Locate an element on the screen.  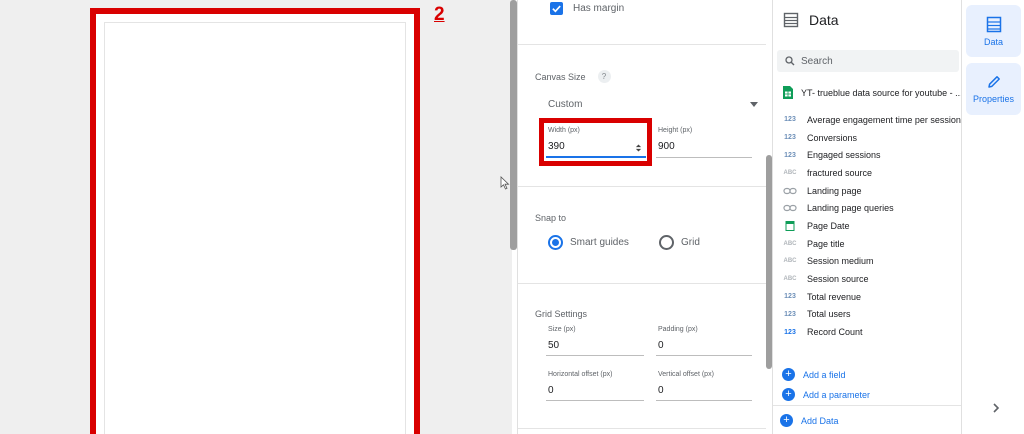
field-label: Record Count is located at coordinates (835, 332).